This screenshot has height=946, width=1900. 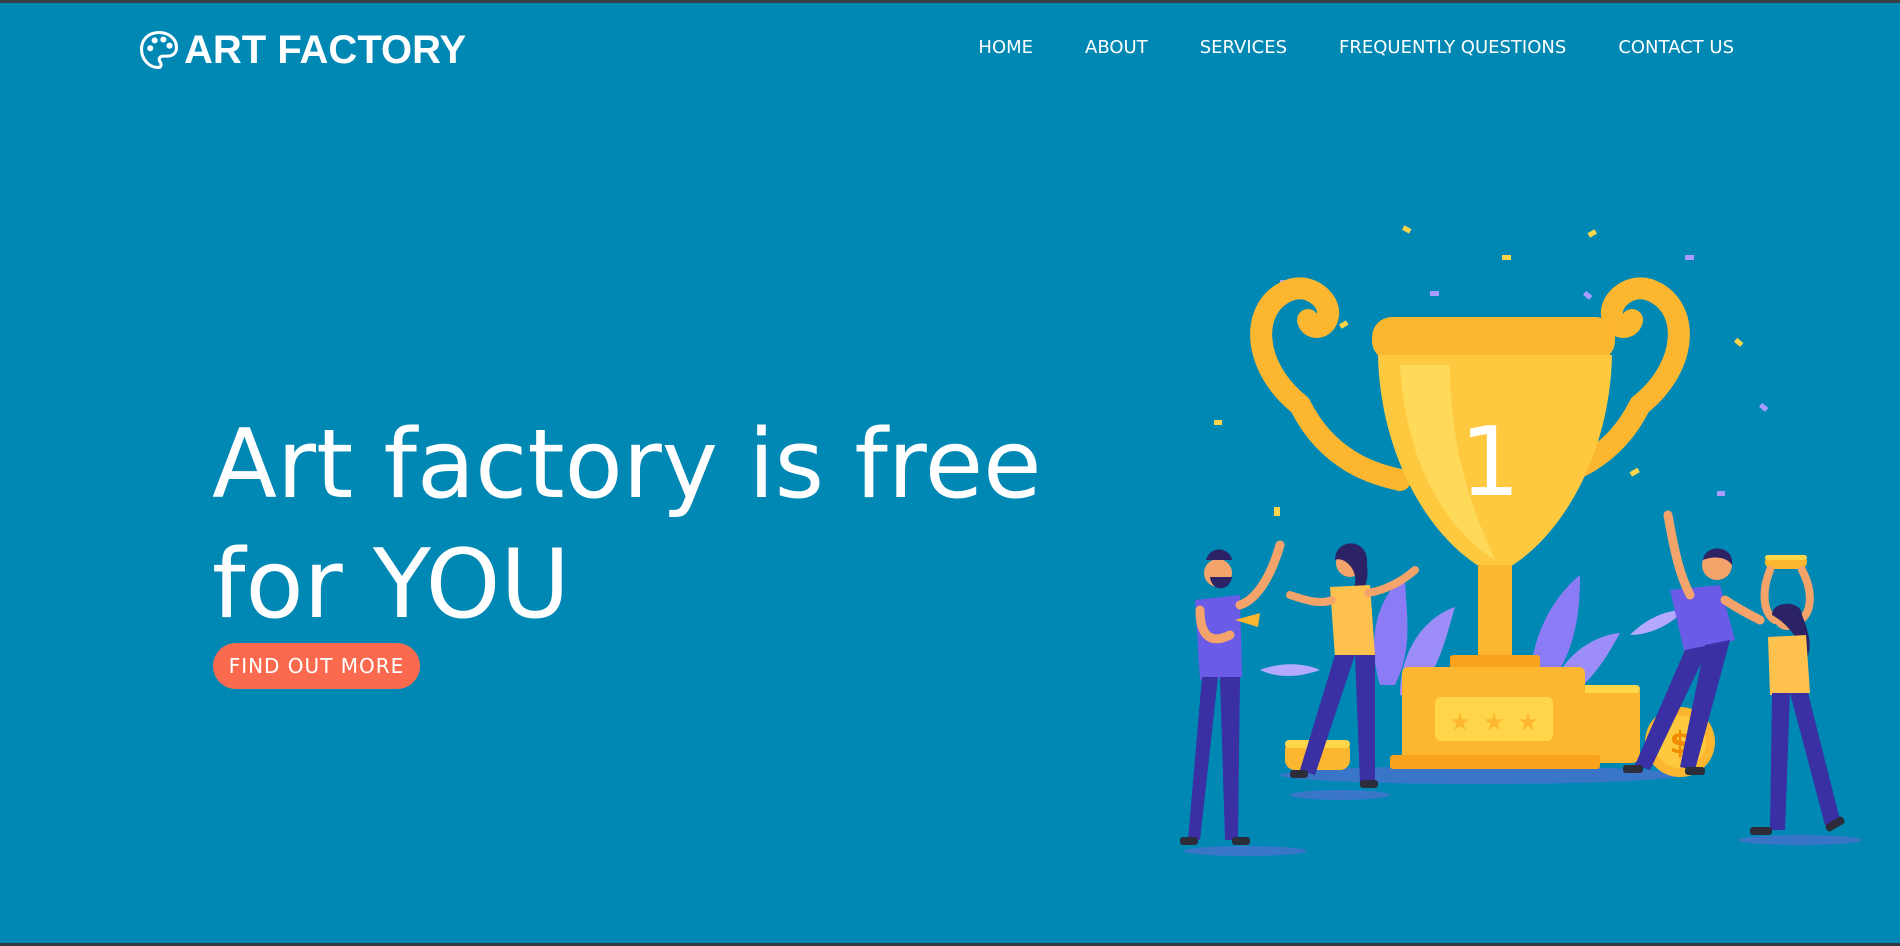 I want to click on hero-title-line-2: for YOU, so click(x=391, y=585).